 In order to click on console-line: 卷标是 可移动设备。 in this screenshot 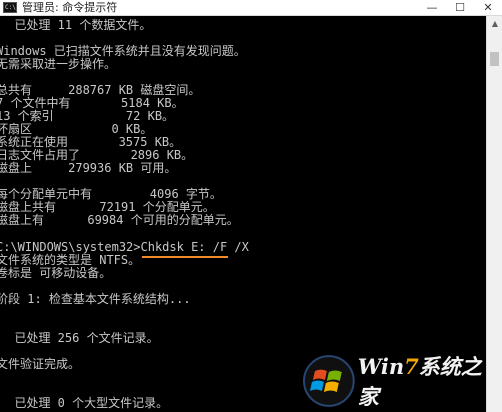, I will do `click(56, 273)`.